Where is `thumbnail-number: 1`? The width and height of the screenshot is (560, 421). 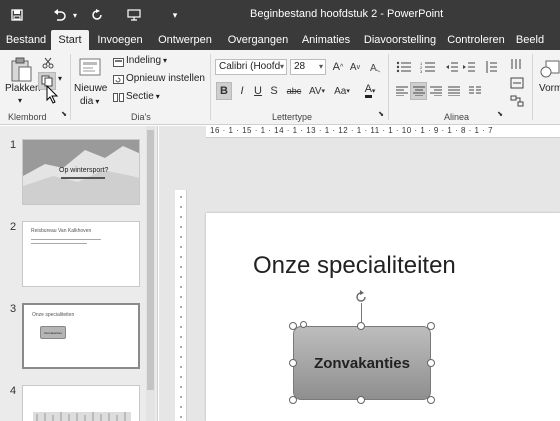
thumbnail-number: 1 is located at coordinates (13, 145).